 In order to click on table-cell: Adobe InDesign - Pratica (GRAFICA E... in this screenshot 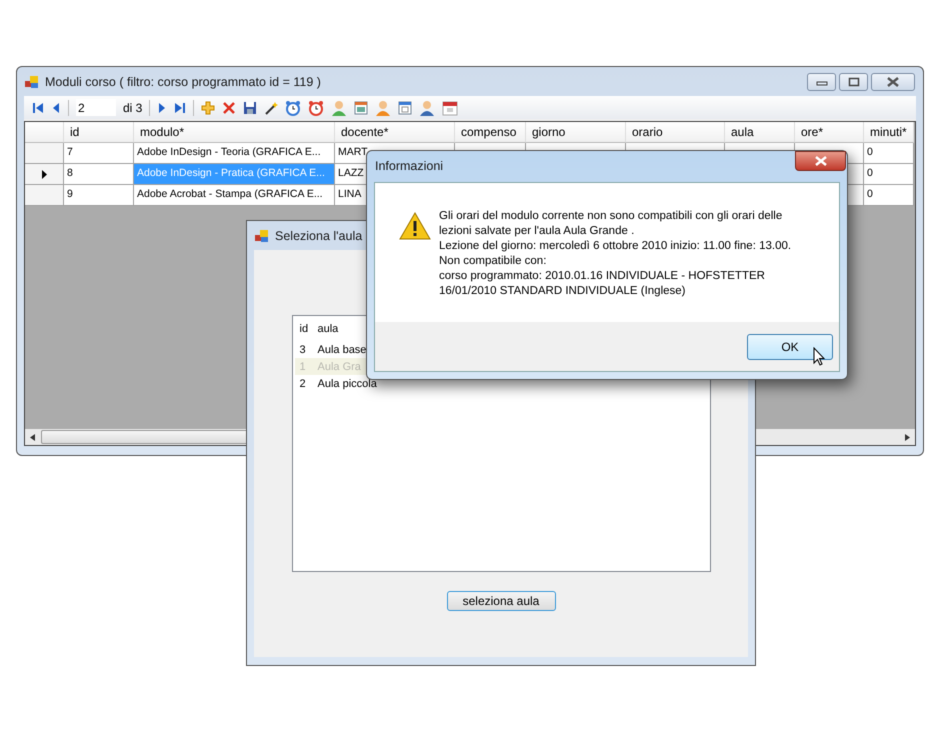, I will do `click(234, 174)`.